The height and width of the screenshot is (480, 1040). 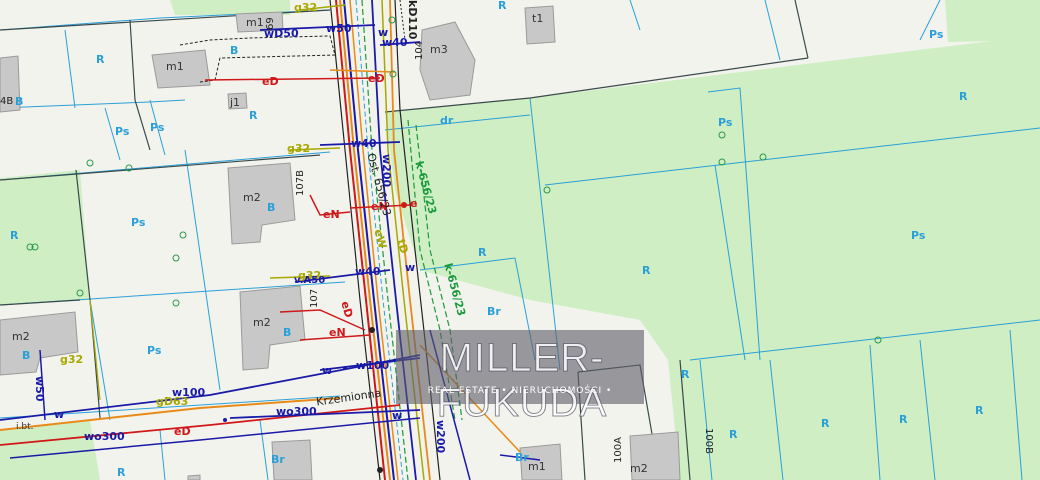 What do you see at coordinates (281, 33) in the screenshot?
I see `utility-label: wD50` at bounding box center [281, 33].